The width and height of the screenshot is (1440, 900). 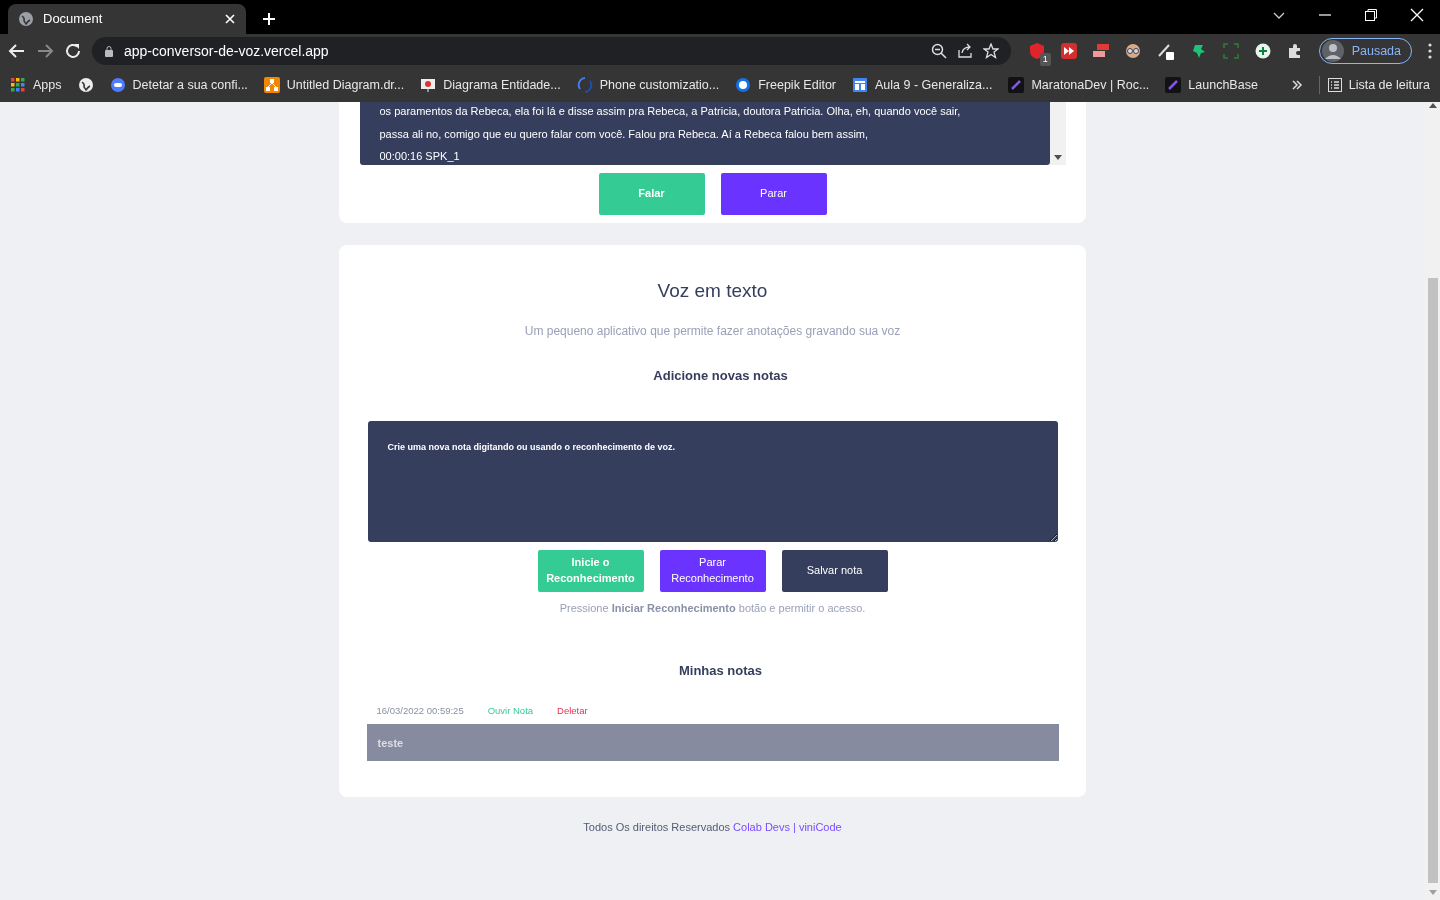 I want to click on extension-badge: 1, so click(x=1045, y=59).